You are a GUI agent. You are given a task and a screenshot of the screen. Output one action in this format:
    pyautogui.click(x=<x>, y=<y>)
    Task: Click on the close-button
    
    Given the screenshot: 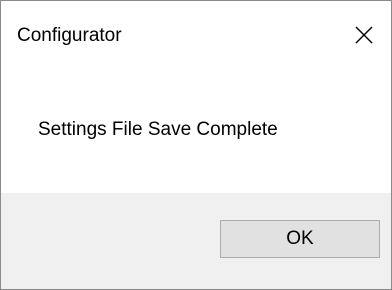 What is the action you would take?
    pyautogui.click(x=362, y=30)
    